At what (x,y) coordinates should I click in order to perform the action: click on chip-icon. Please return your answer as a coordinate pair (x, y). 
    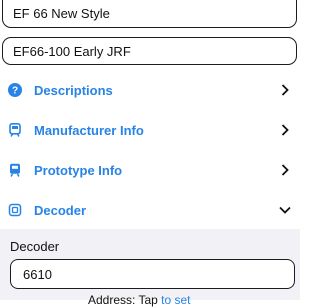
    Looking at the image, I should click on (15, 210).